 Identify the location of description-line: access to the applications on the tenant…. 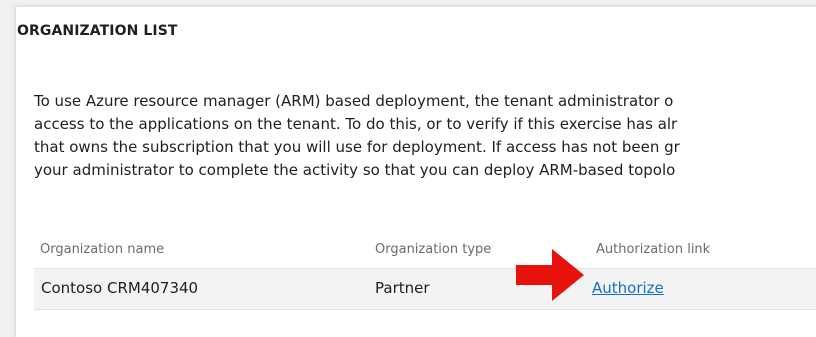
(356, 124).